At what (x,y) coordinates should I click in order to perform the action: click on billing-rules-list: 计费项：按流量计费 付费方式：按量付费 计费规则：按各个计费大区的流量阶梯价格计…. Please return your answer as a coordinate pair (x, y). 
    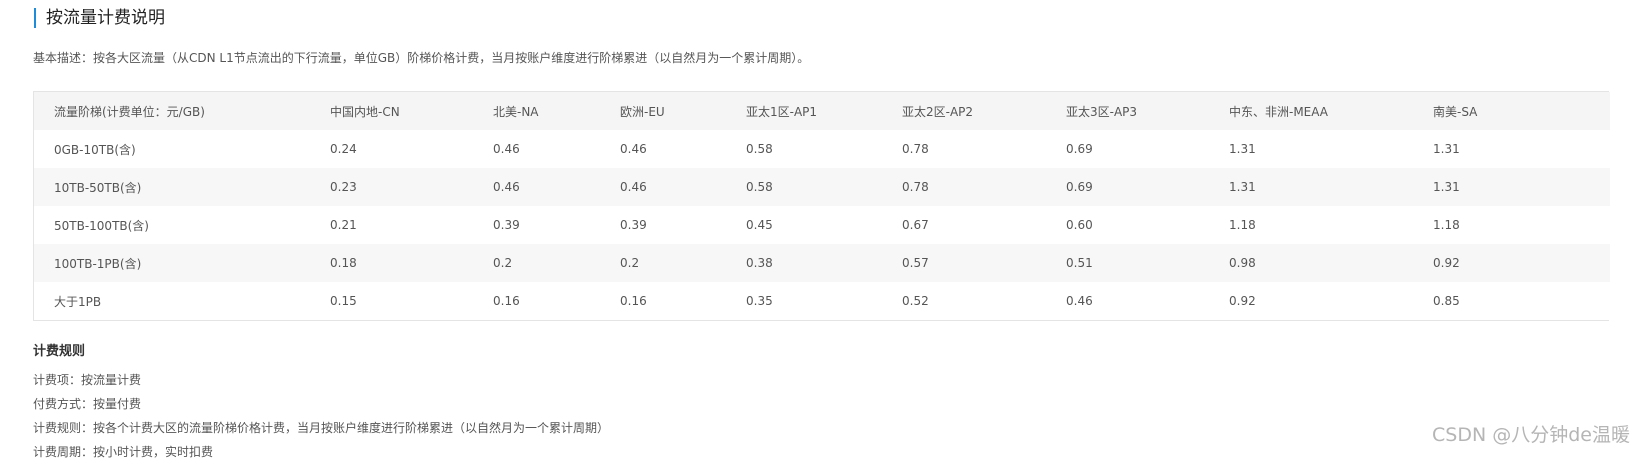
    Looking at the image, I should click on (321, 416).